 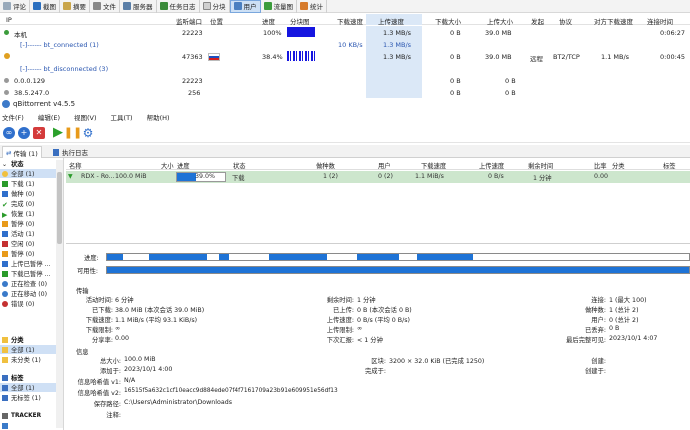 What do you see at coordinates (129, 380) in the screenshot?
I see `info-hash-v1-value: N/A` at bounding box center [129, 380].